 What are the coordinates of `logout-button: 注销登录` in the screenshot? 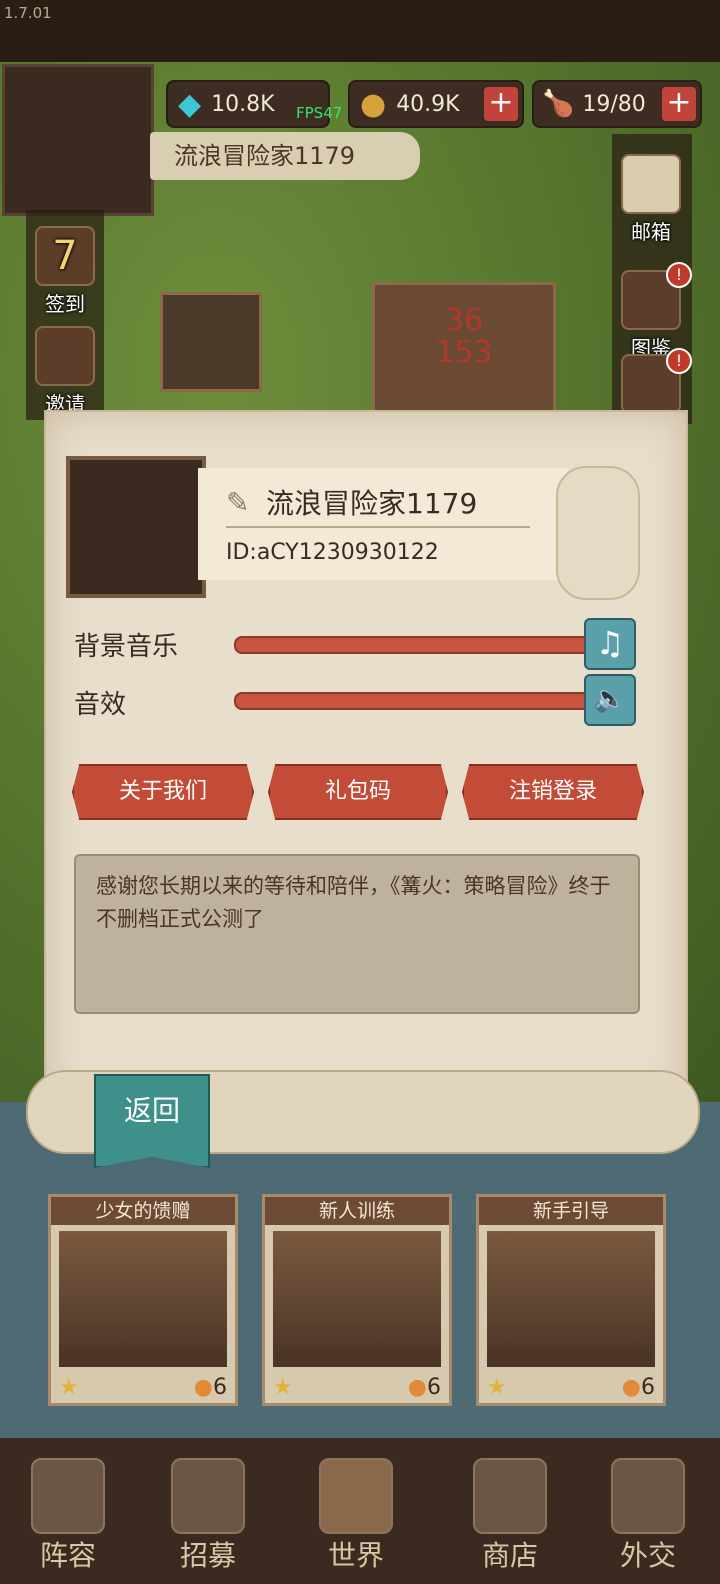 It's located at (553, 792).